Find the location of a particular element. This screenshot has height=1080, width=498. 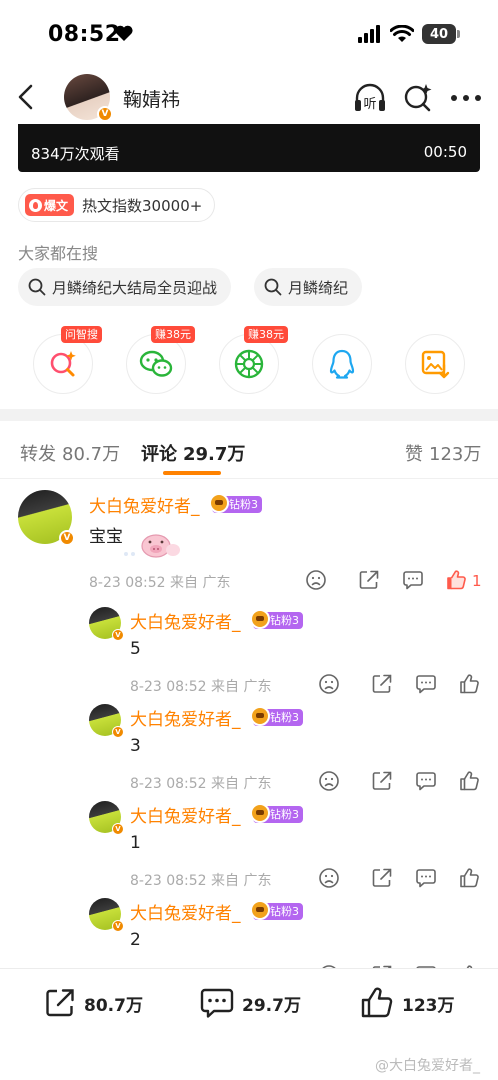

like-count: 123万 is located at coordinates (428, 1005).